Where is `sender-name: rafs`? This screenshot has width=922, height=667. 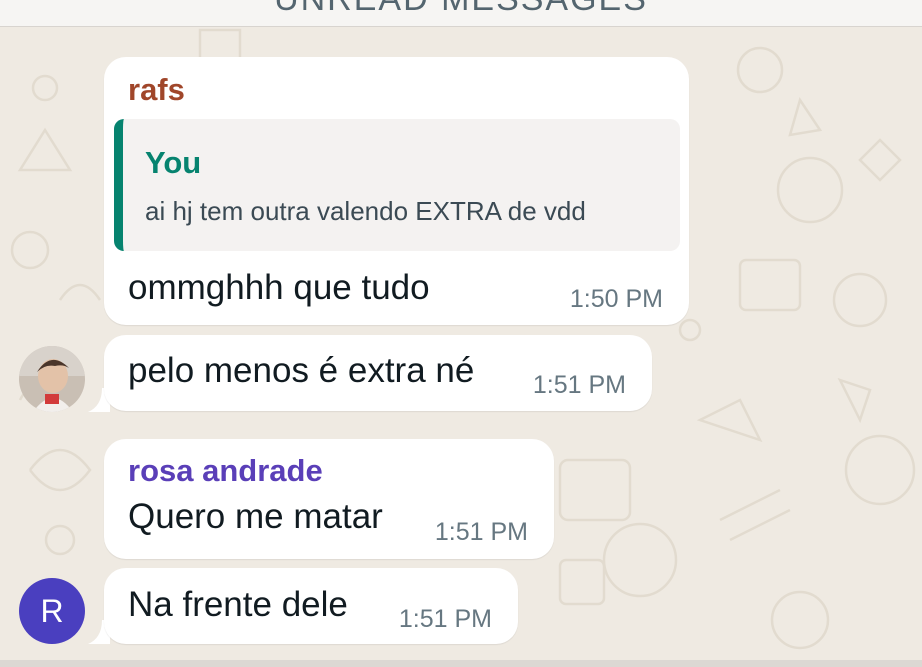
sender-name: rafs is located at coordinates (156, 90).